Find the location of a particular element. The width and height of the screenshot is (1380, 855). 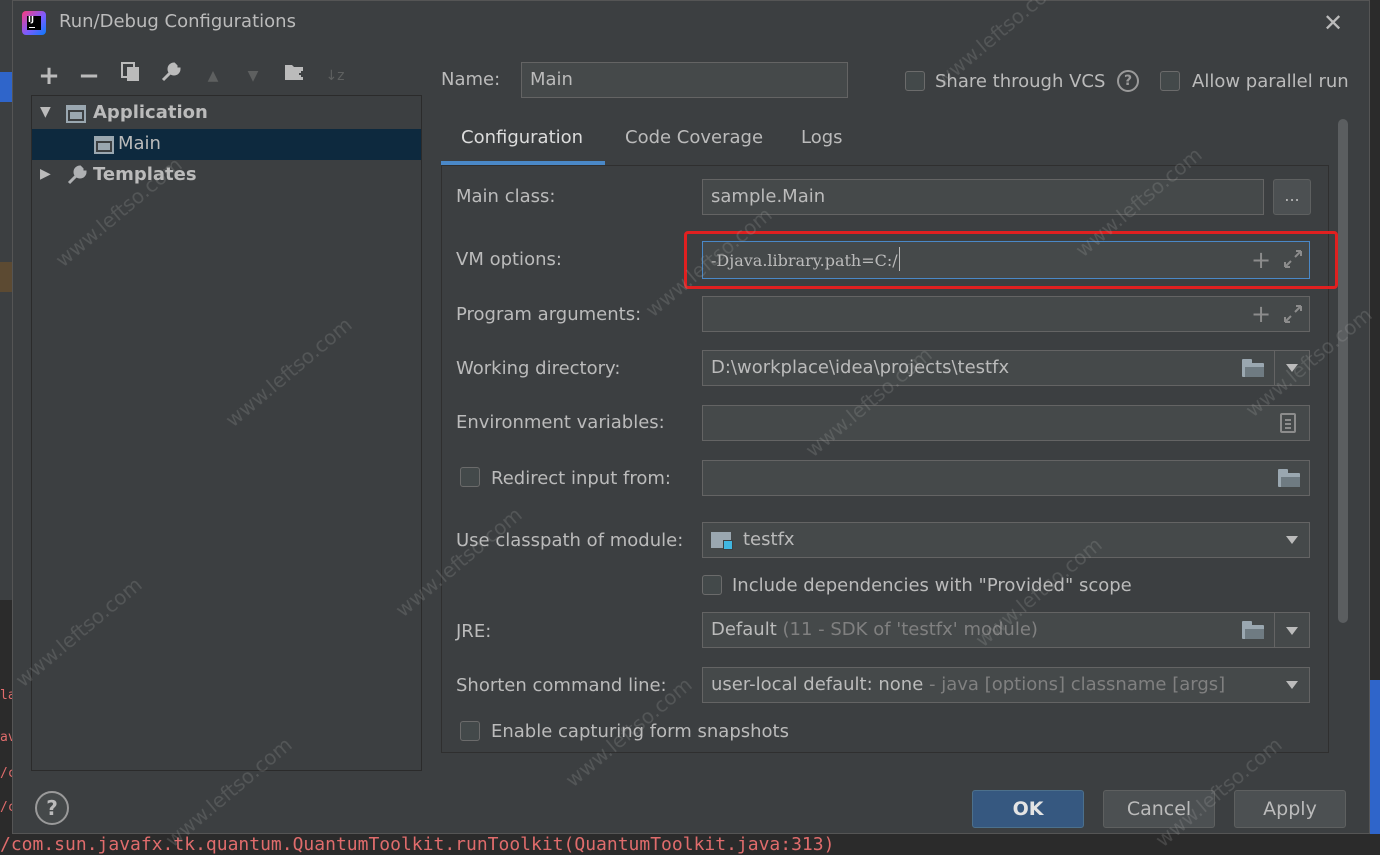

environment-variables-label: Environment variables: is located at coordinates (560, 422).